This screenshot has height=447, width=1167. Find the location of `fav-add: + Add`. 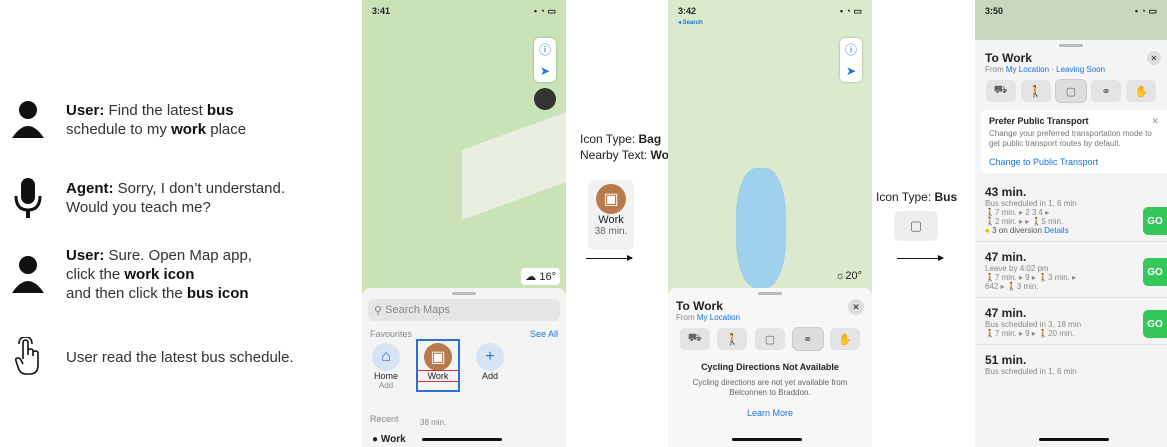

fav-add: + Add is located at coordinates (490, 366).